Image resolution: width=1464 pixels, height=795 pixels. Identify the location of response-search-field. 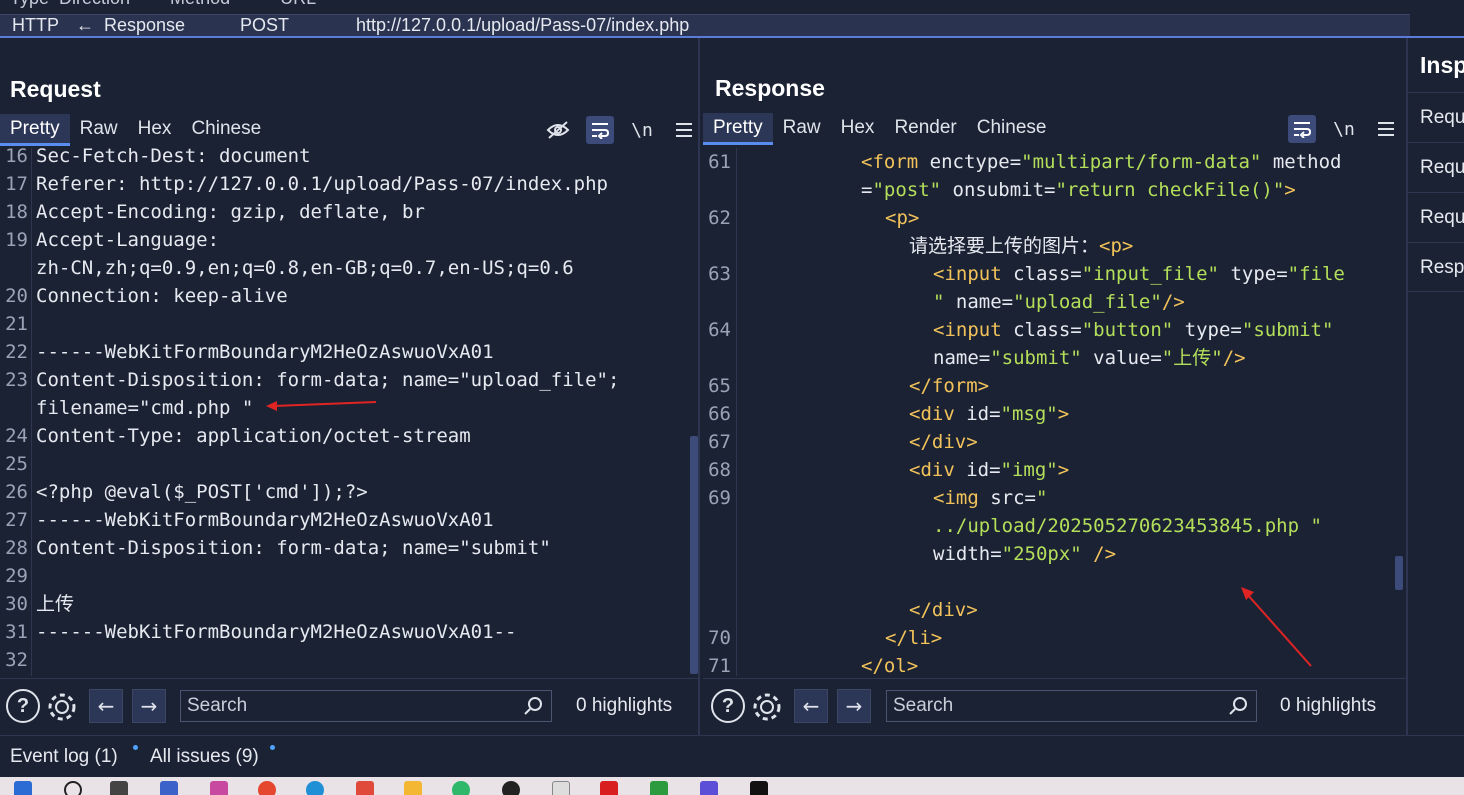
(1071, 706).